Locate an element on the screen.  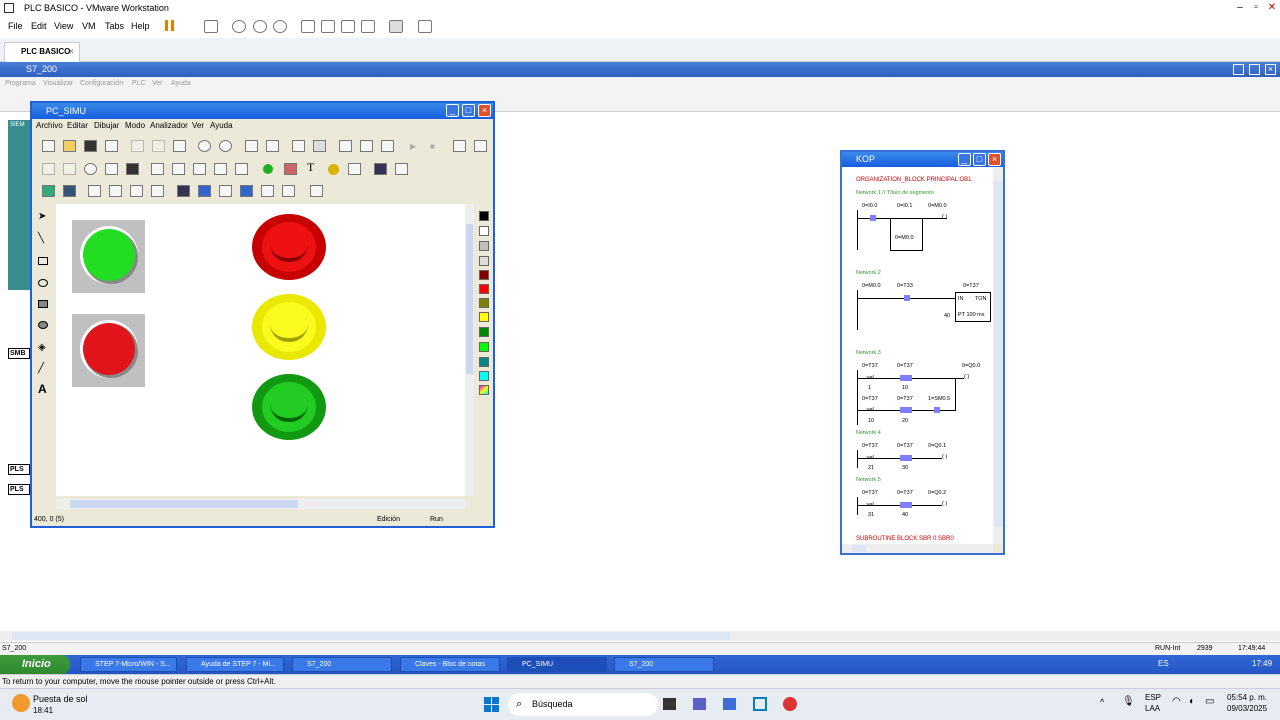
traffic-light-red is located at coordinates (289, 247).